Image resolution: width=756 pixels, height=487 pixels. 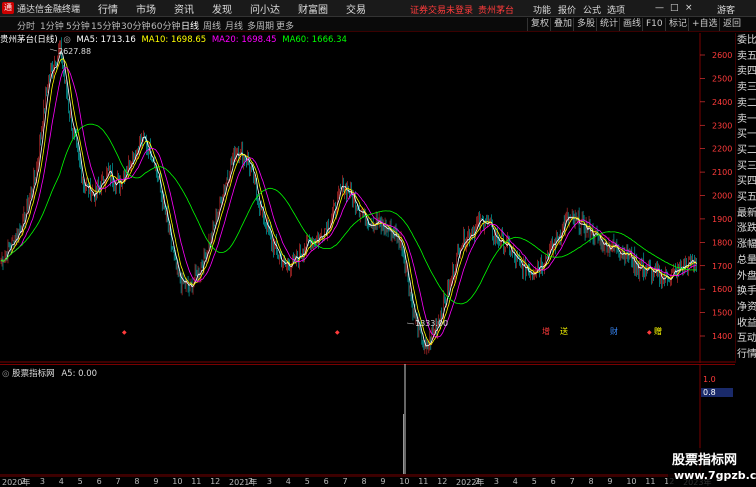 I want to click on menu-gongneng: 功能, so click(x=542, y=9).